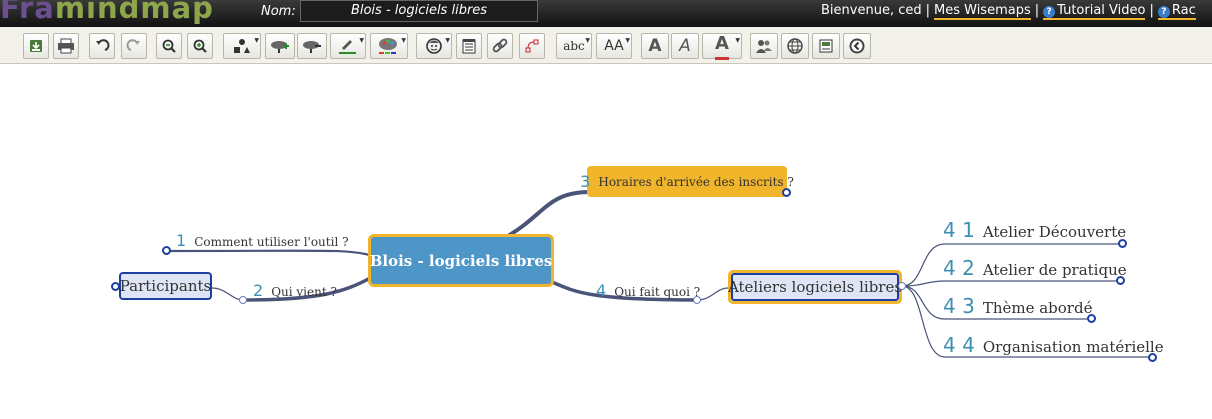 The image size is (1212, 419). I want to click on subtopic-organisation: 4 4 Organisation matérielle, so click(1053, 345).